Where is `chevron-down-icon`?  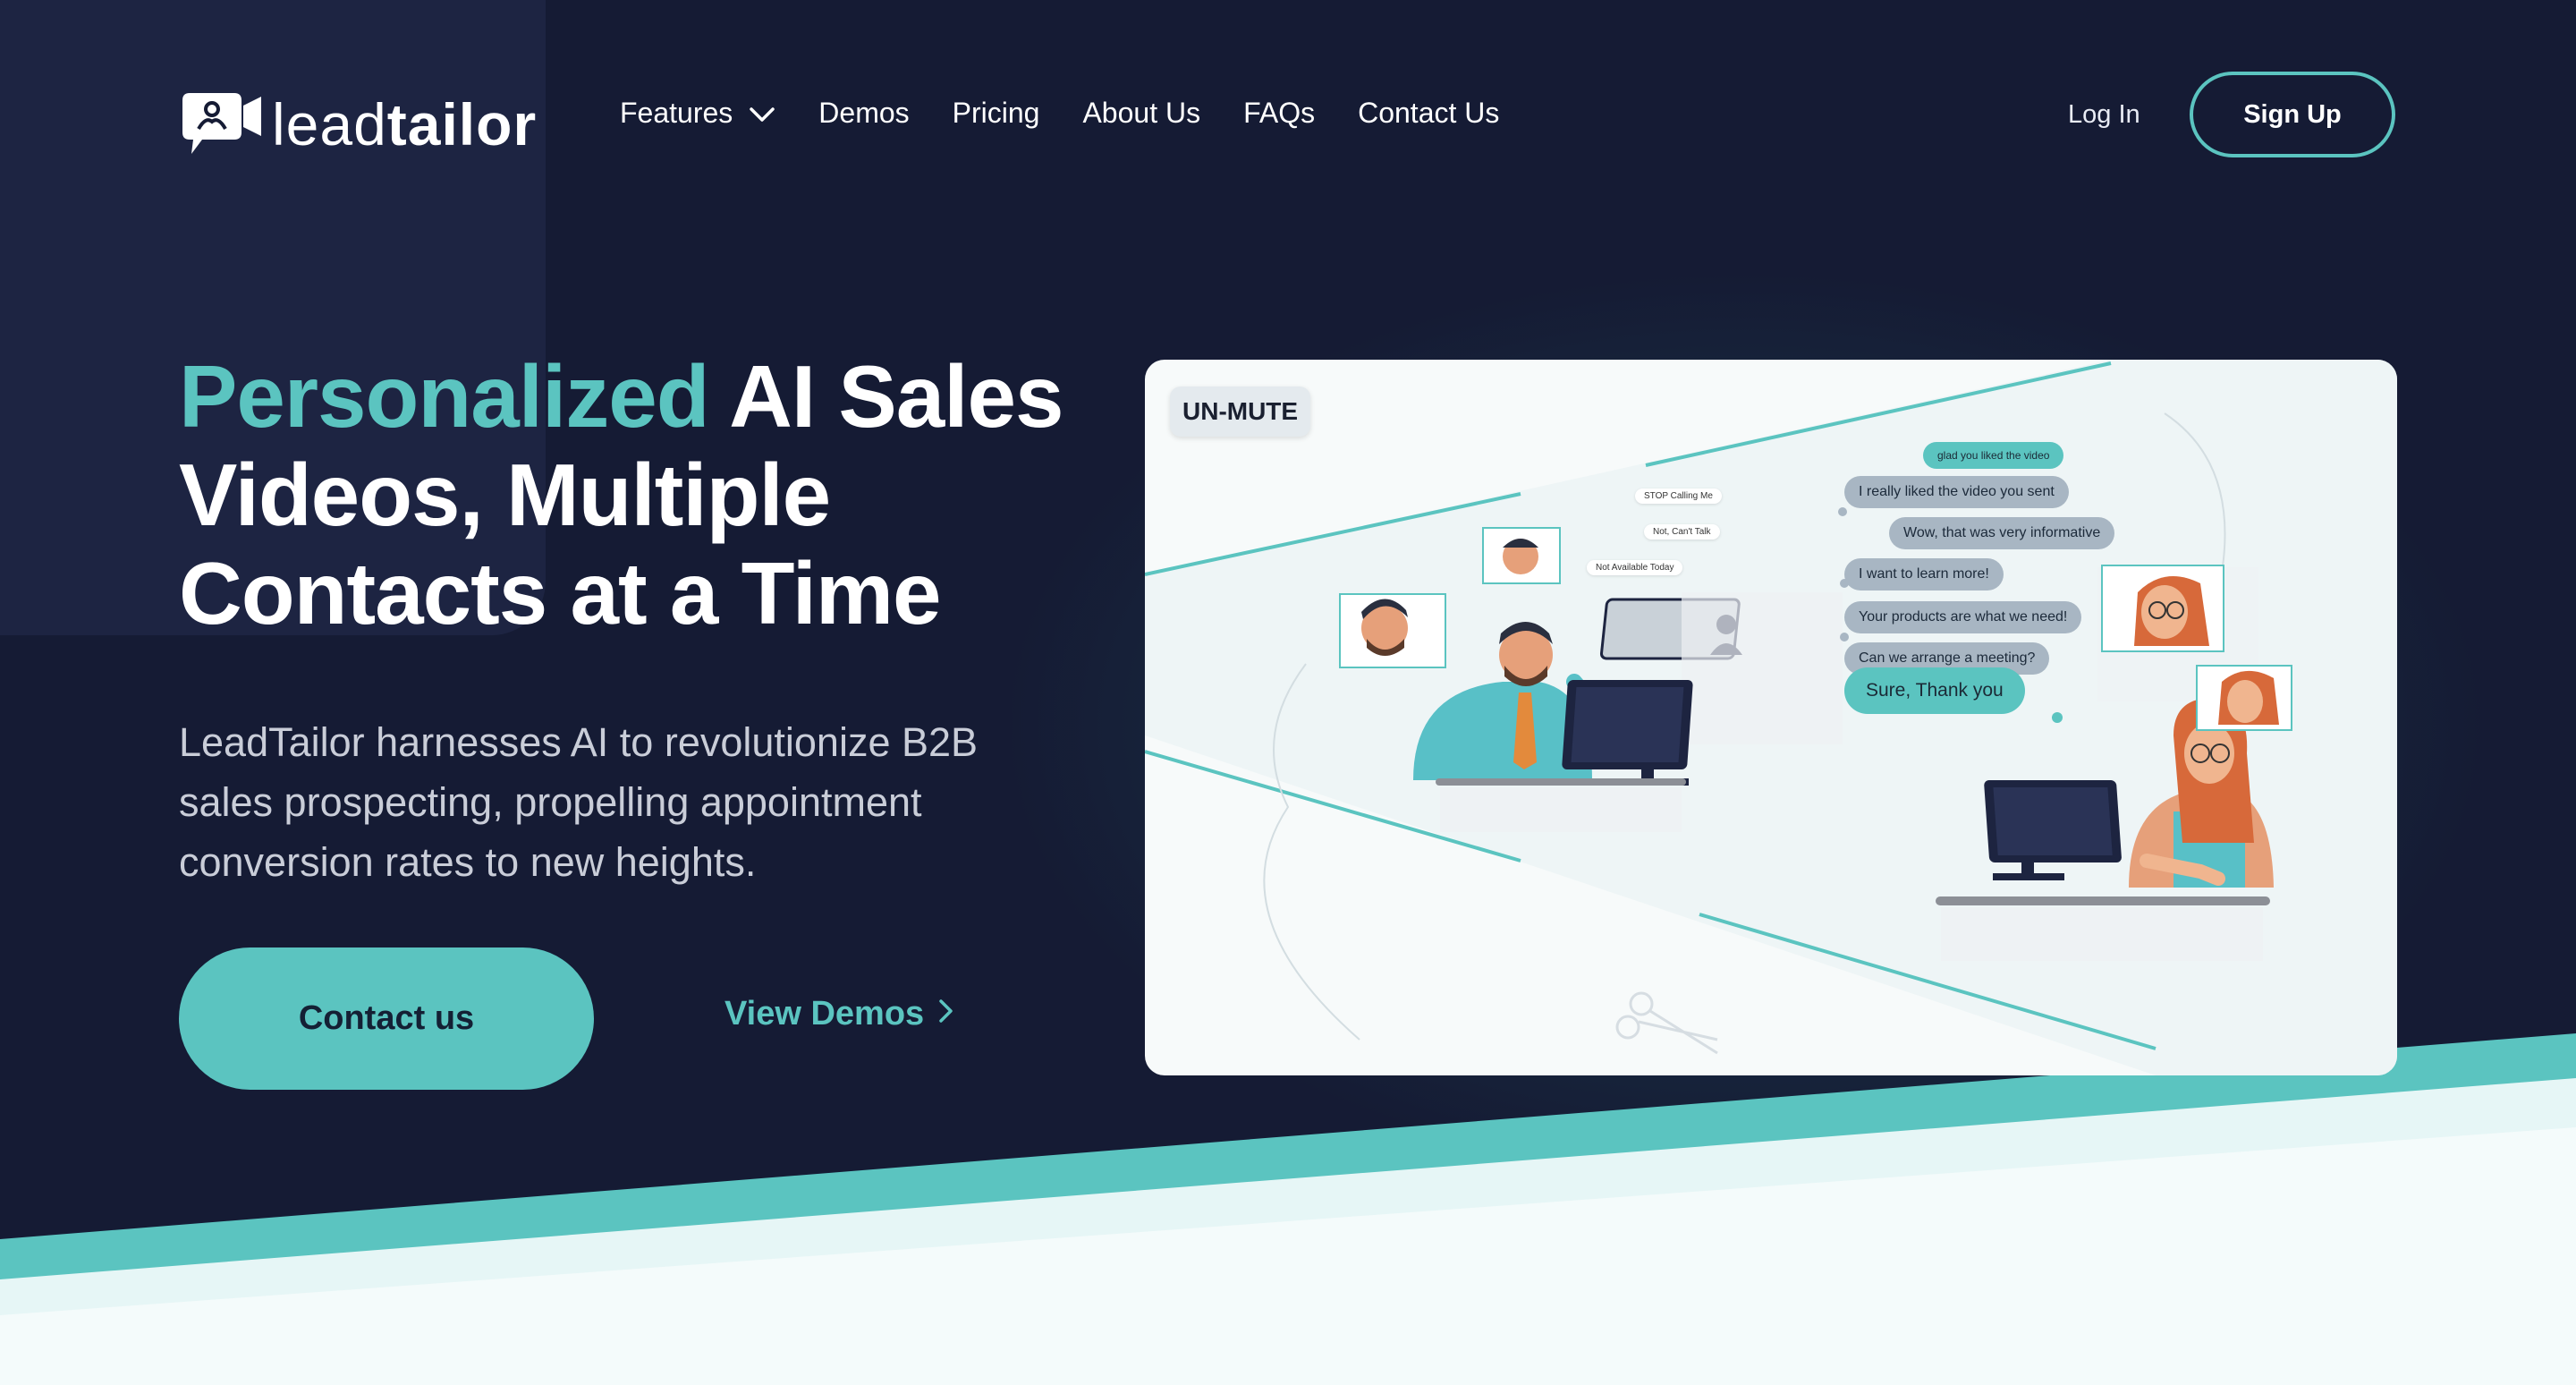
chevron-down-icon is located at coordinates (762, 113).